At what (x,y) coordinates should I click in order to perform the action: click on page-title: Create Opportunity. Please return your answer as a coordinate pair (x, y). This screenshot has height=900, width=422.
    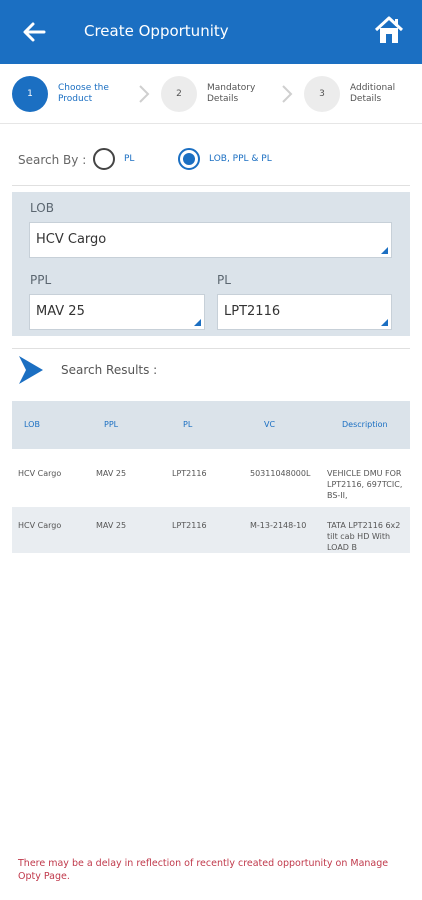
    Looking at the image, I should click on (156, 31).